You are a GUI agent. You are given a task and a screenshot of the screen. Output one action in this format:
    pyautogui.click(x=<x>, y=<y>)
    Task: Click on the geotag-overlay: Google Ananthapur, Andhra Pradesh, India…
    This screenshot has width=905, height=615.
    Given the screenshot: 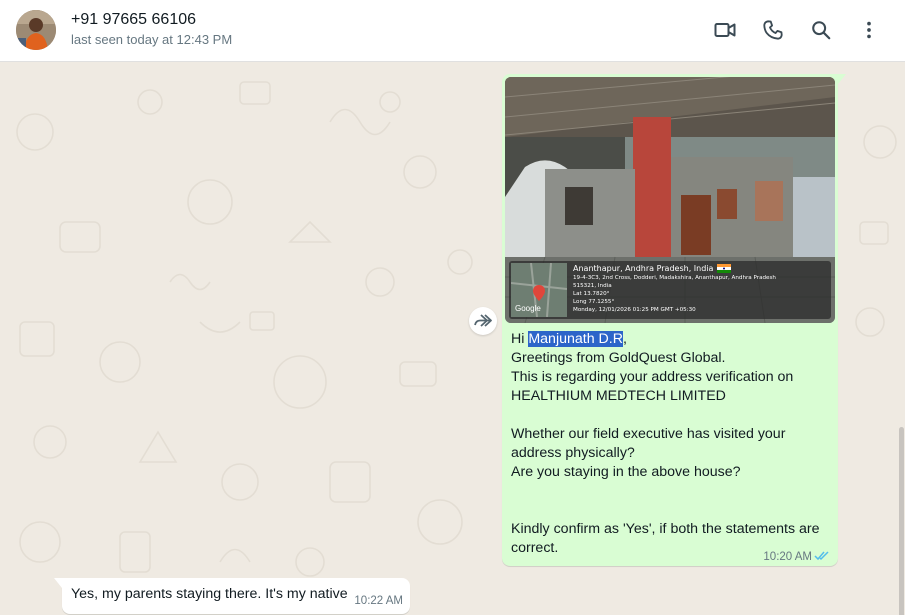 What is the action you would take?
    pyautogui.click(x=670, y=290)
    